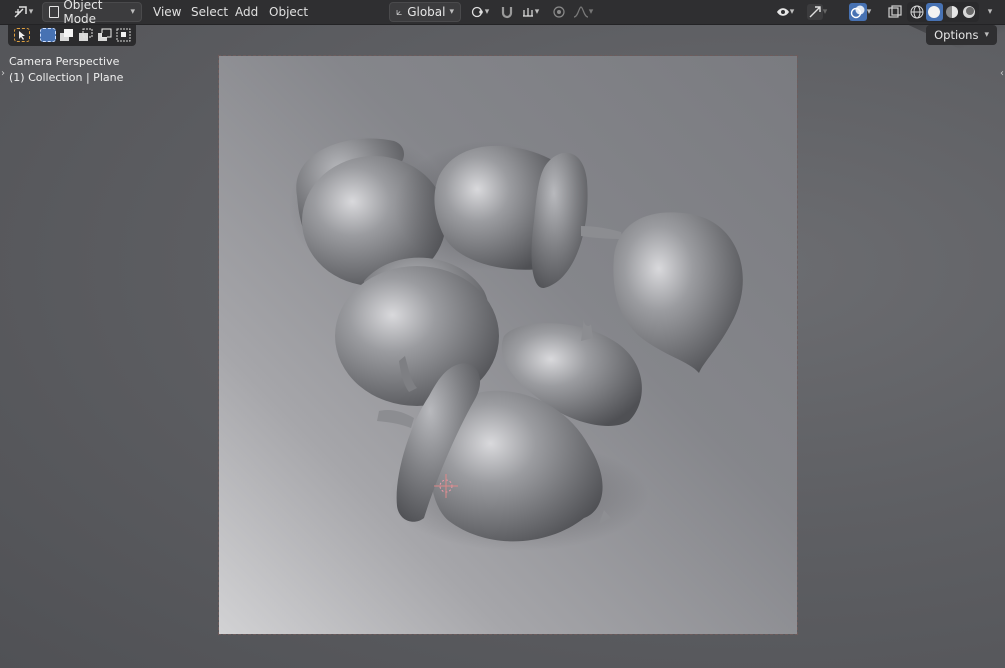 The height and width of the screenshot is (668, 1005). I want to click on collection-info-label: (1) Collection | Plane, so click(66, 77).